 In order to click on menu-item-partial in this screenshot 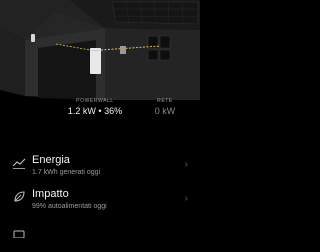, I will do `click(100, 235)`.